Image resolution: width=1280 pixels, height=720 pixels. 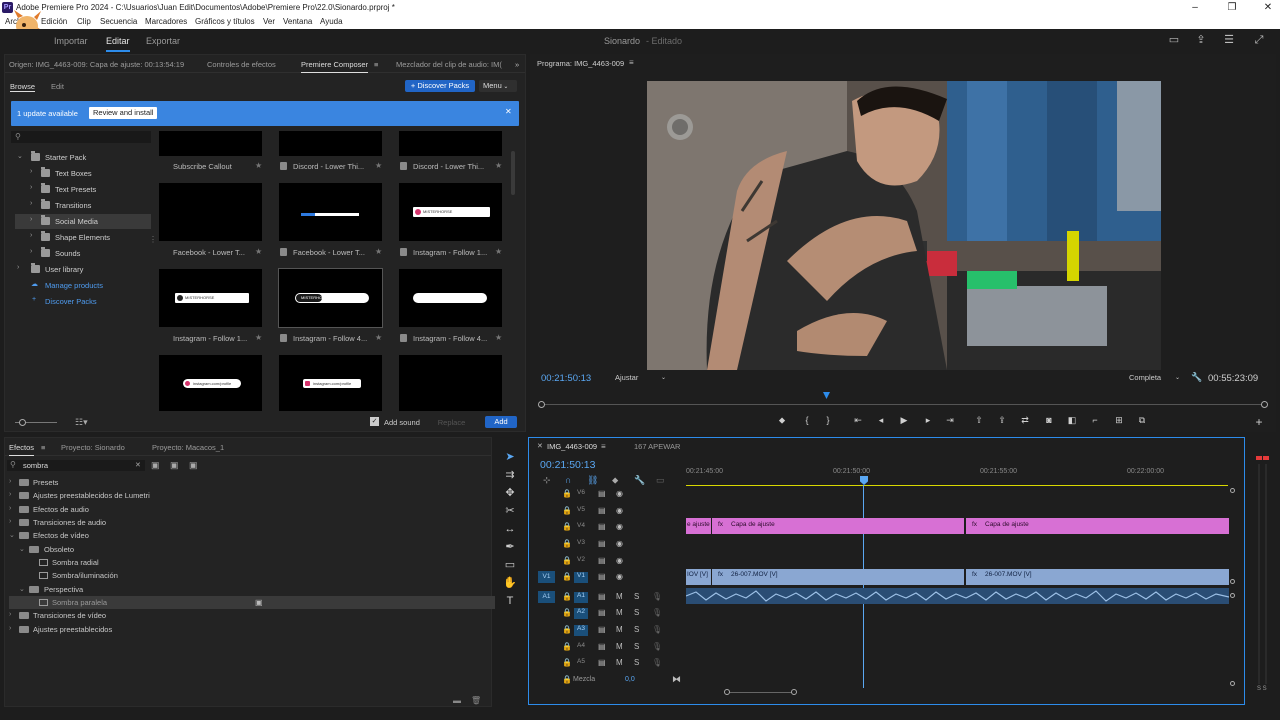 I want to click on effects-row-sombra-iluminacion: Sombra/iluminación, so click(x=252, y=575).